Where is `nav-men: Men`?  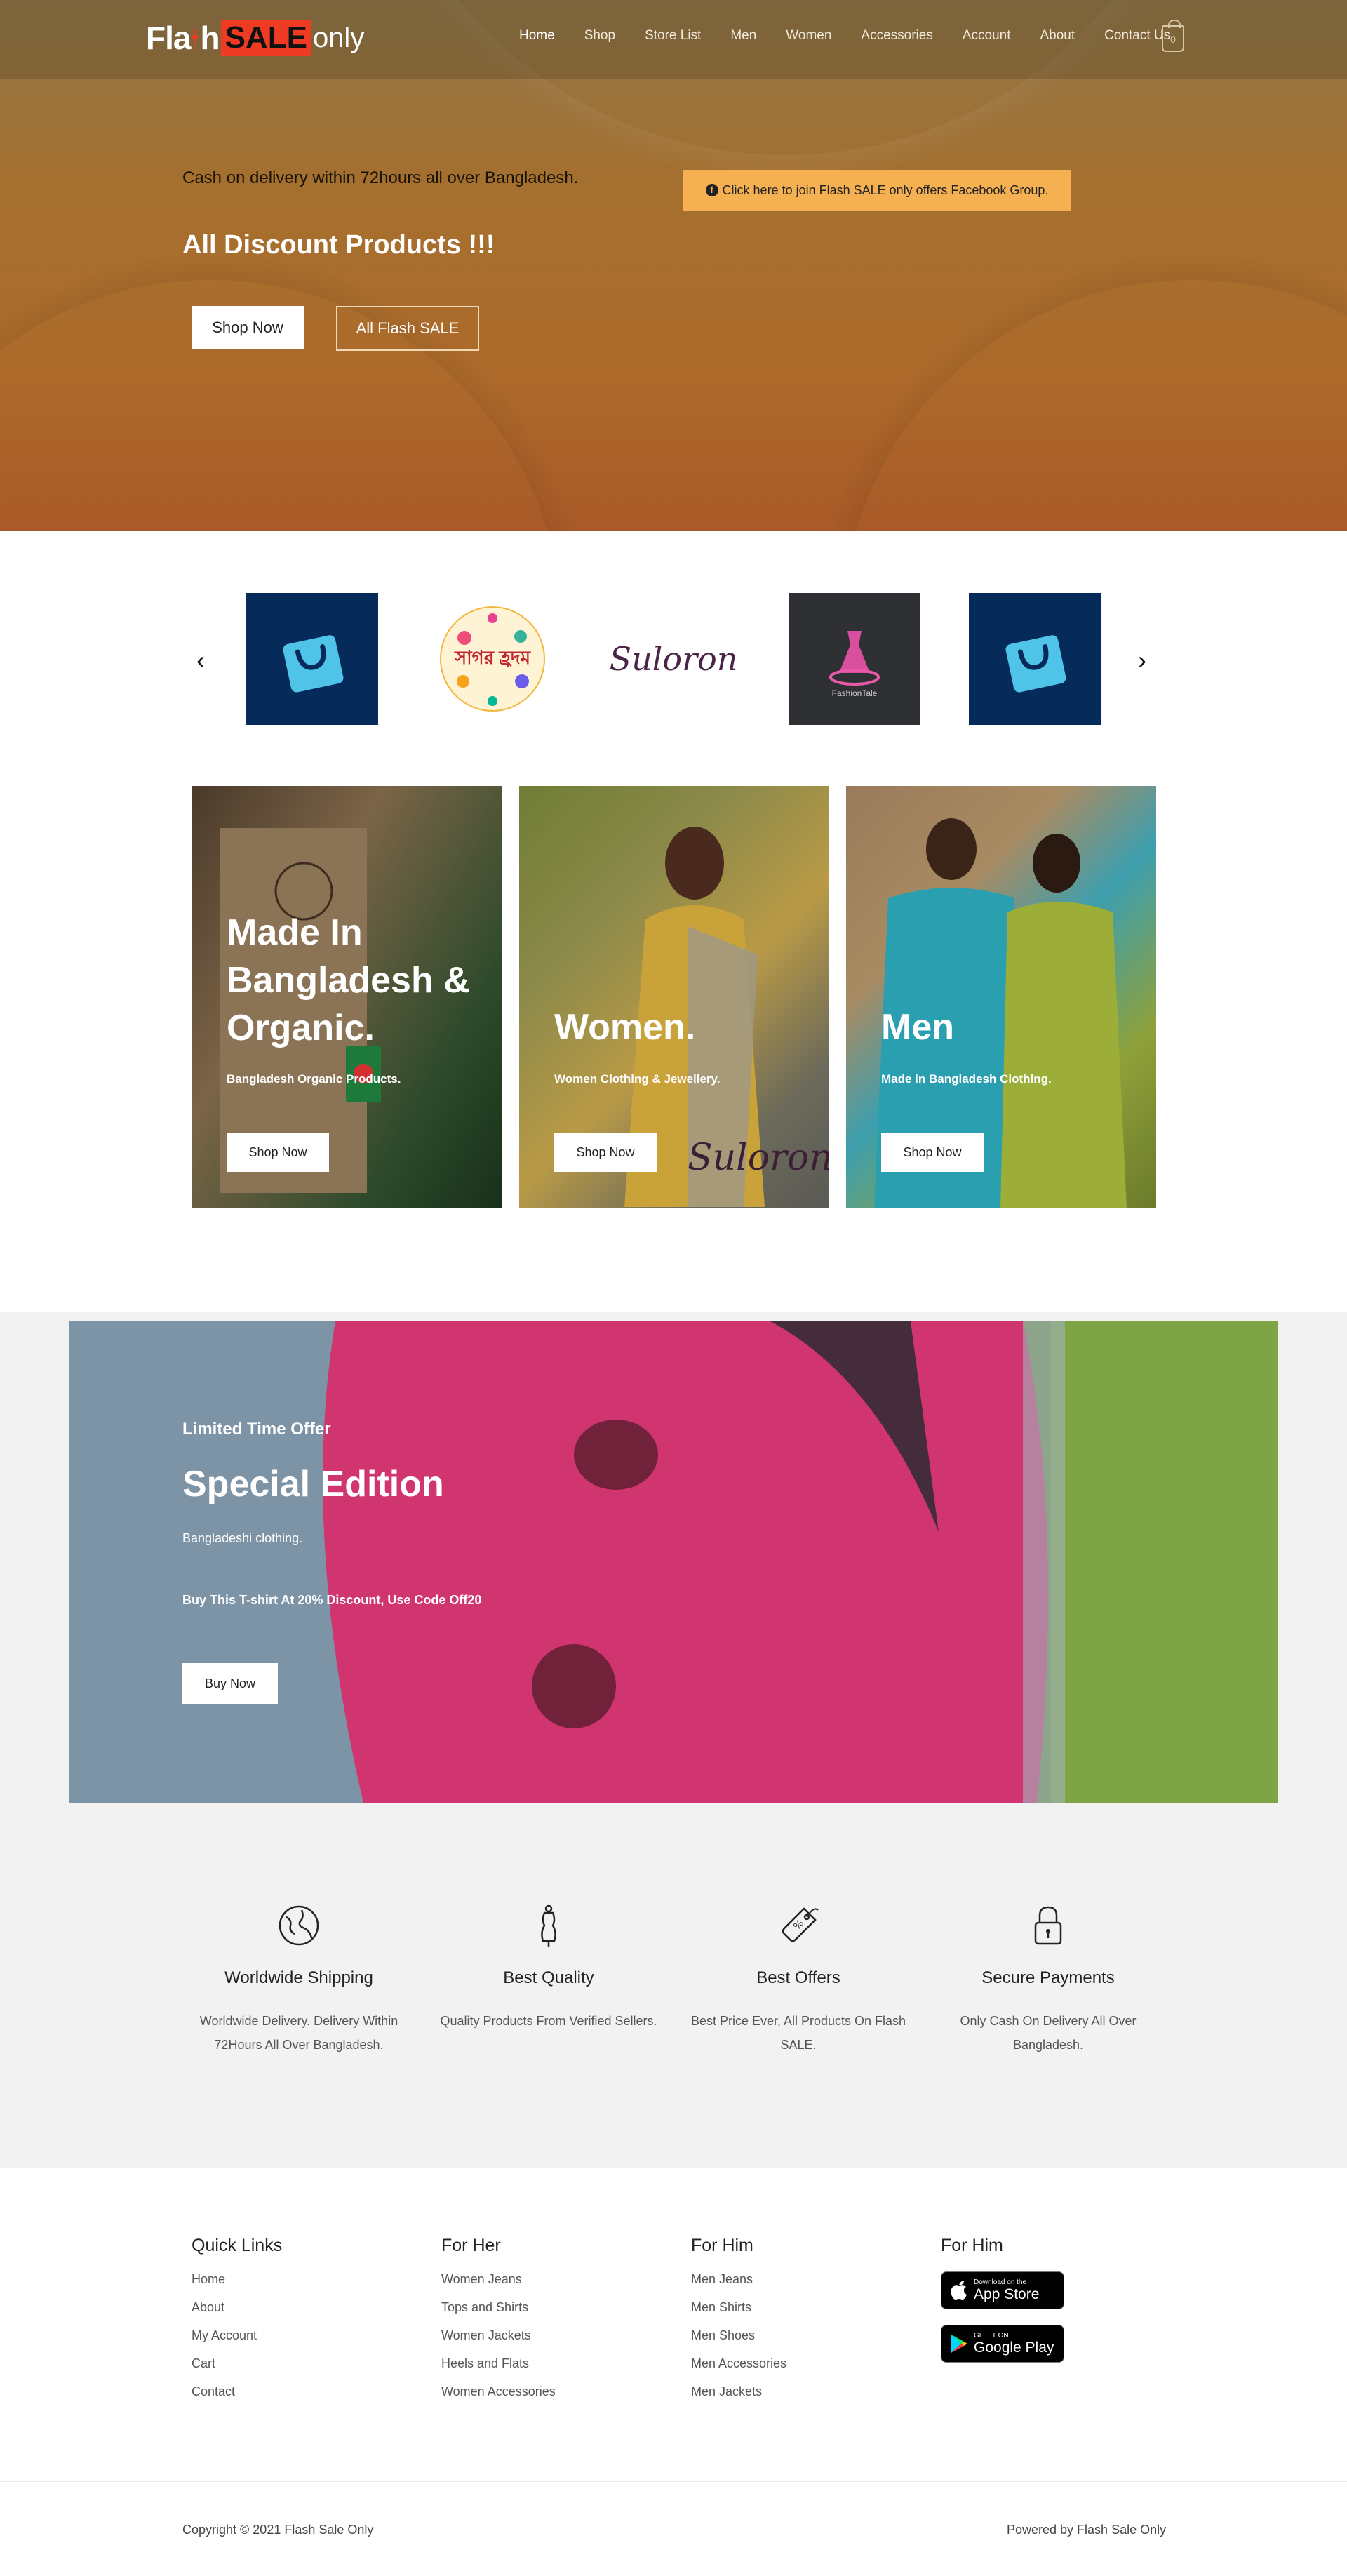 nav-men: Men is located at coordinates (743, 36).